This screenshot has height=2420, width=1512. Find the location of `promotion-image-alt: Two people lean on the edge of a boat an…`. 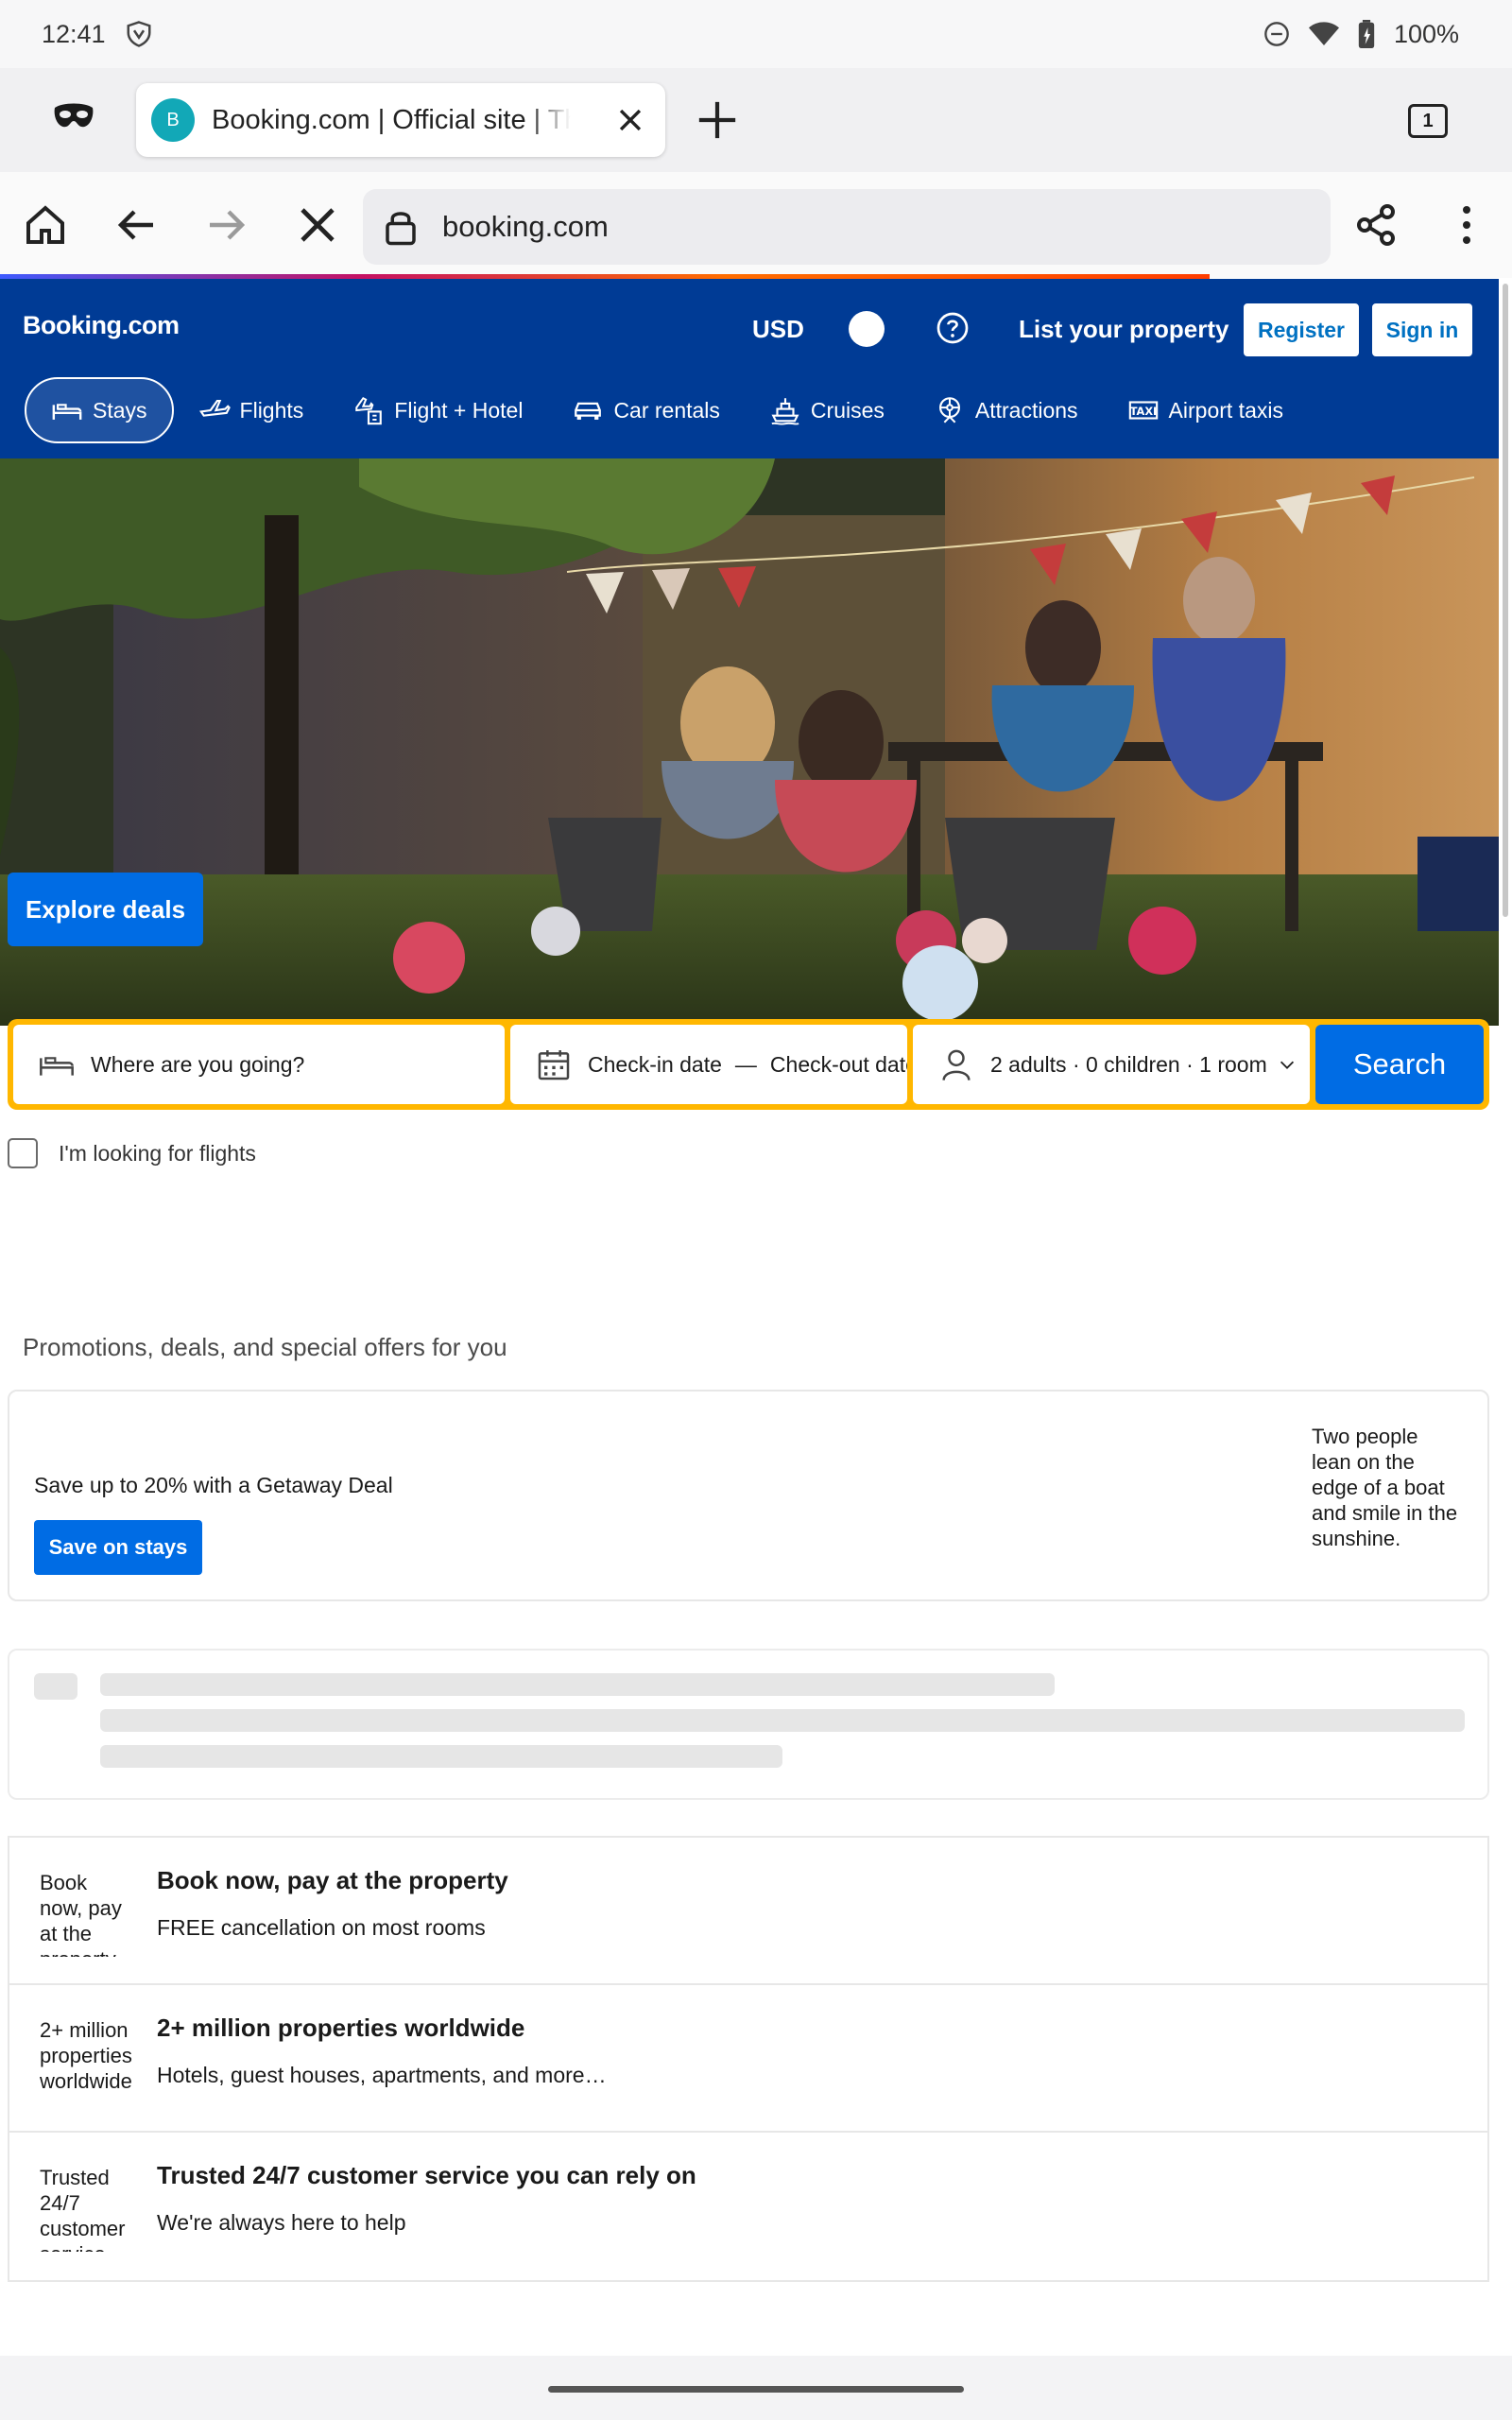

promotion-image-alt: Two people lean on the edge of a boat an… is located at coordinates (1385, 1487).